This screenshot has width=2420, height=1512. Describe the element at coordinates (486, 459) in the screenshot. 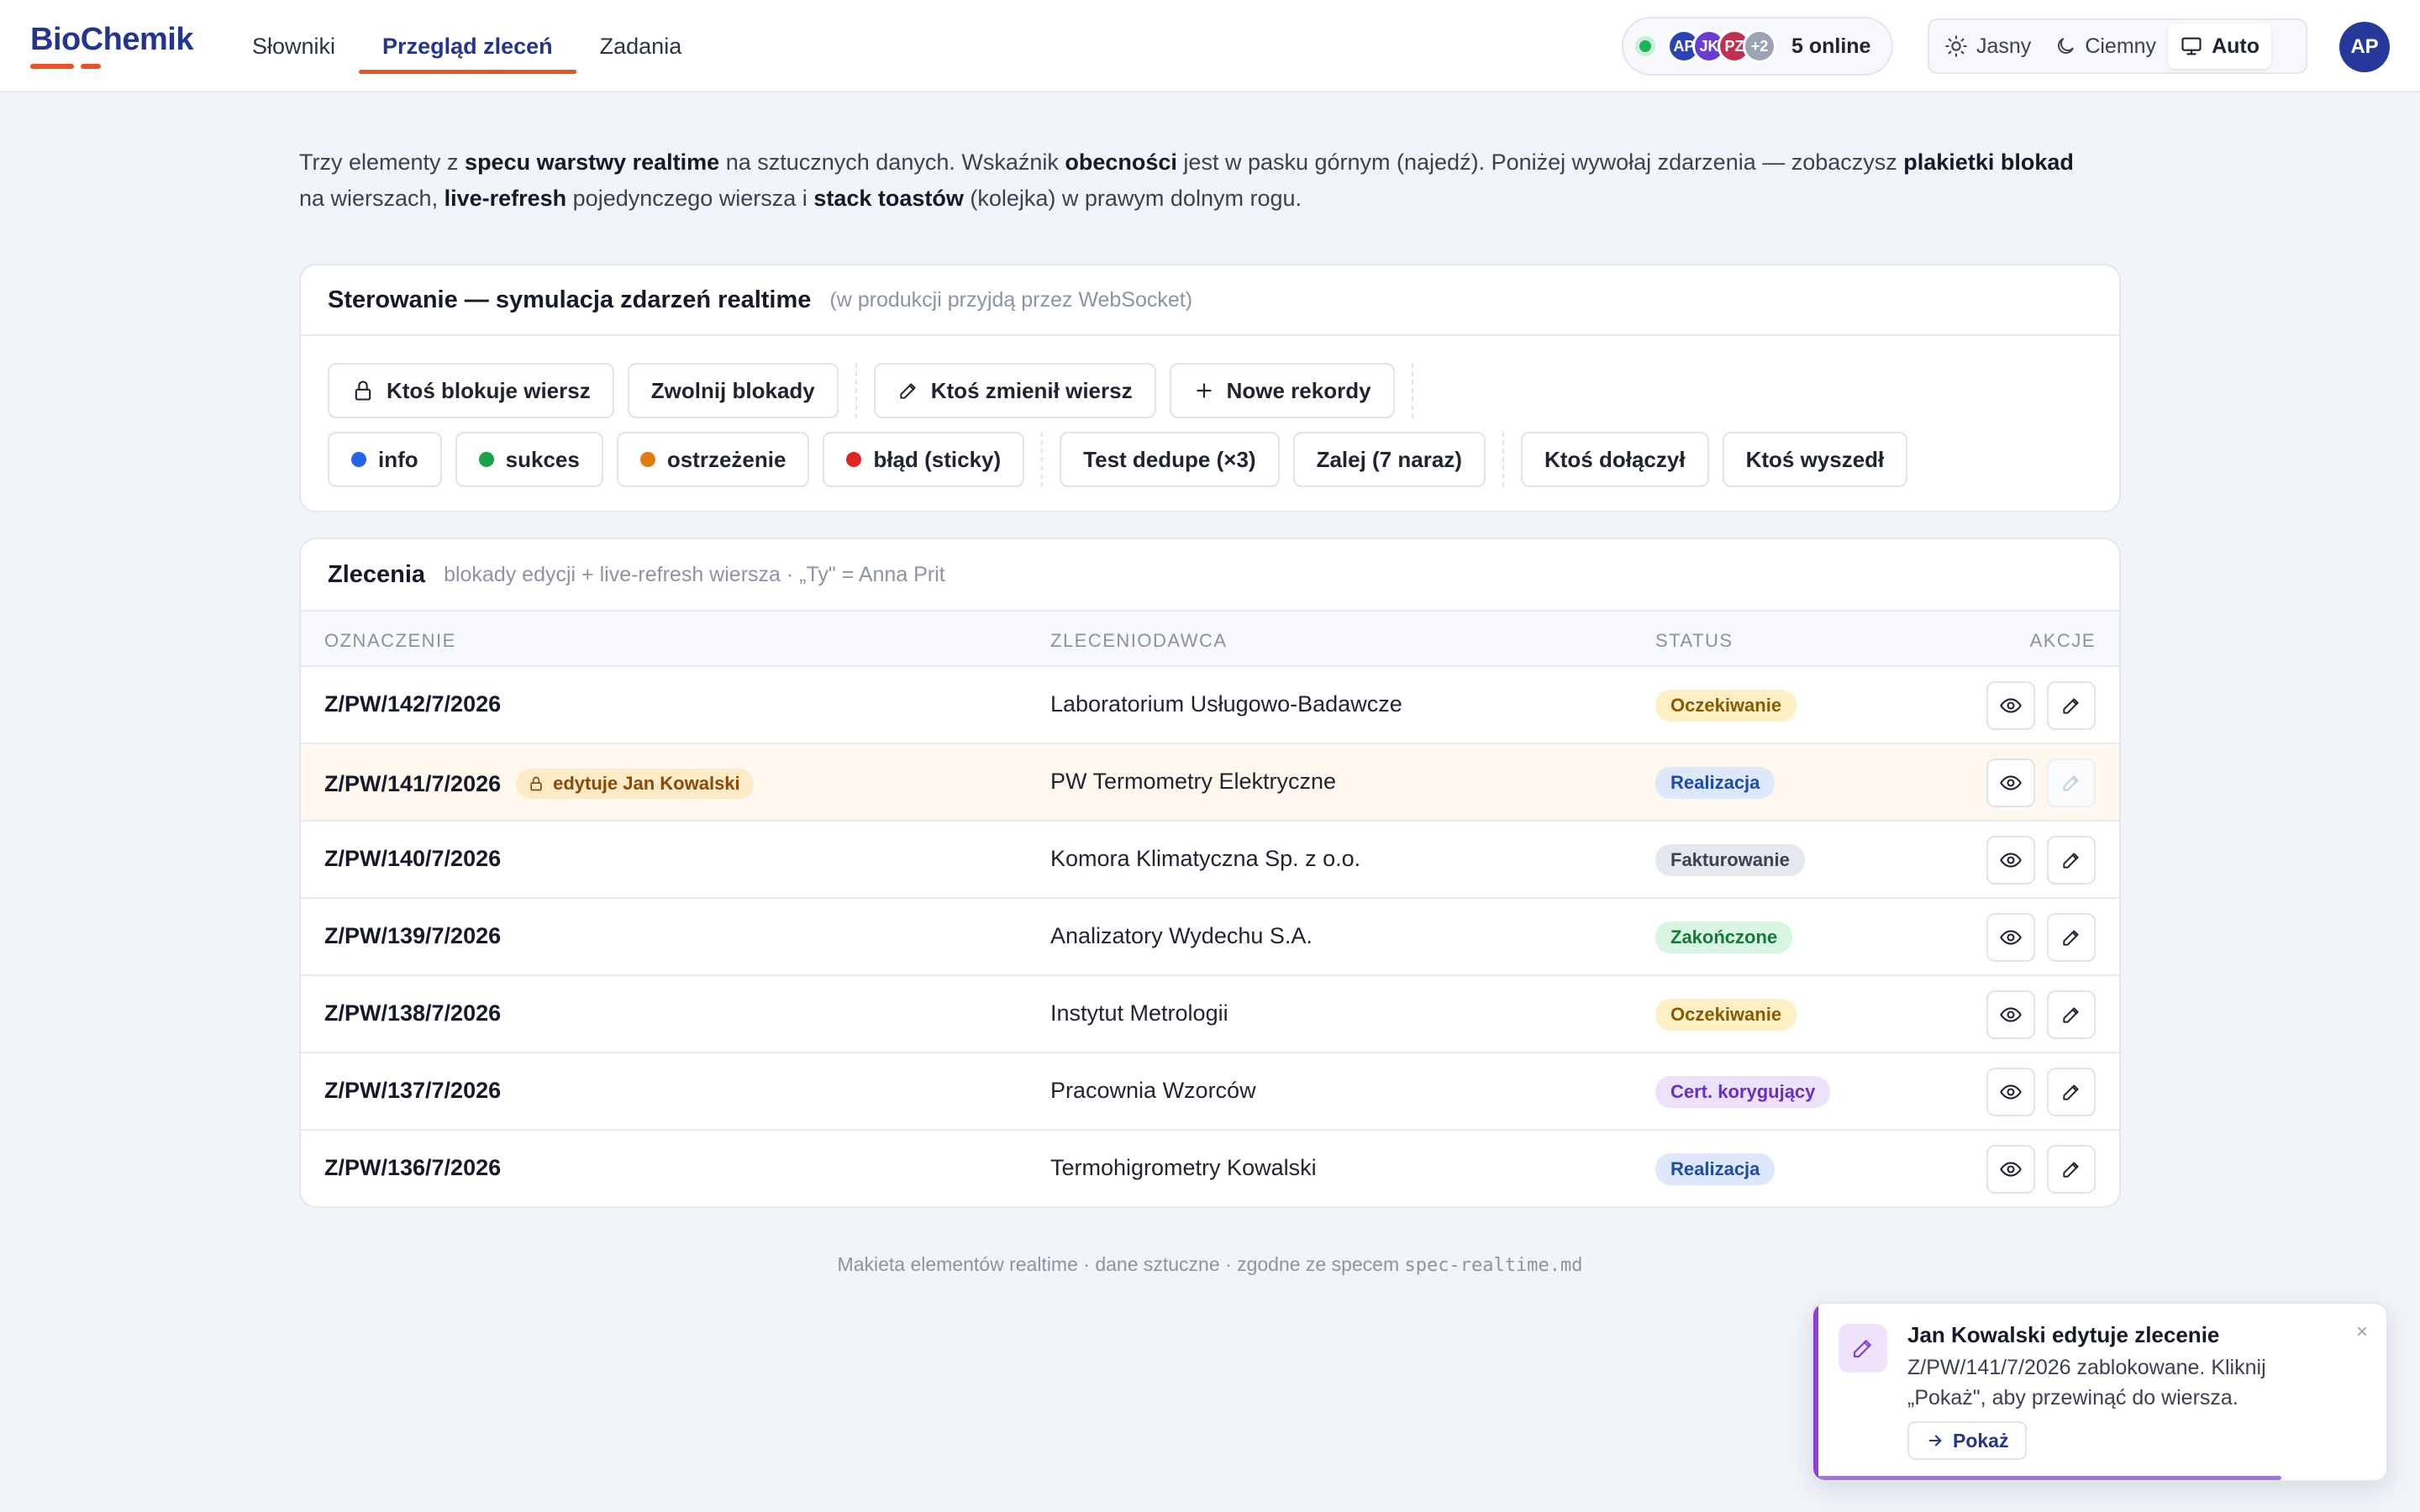

I see `success-dot-icon` at that location.